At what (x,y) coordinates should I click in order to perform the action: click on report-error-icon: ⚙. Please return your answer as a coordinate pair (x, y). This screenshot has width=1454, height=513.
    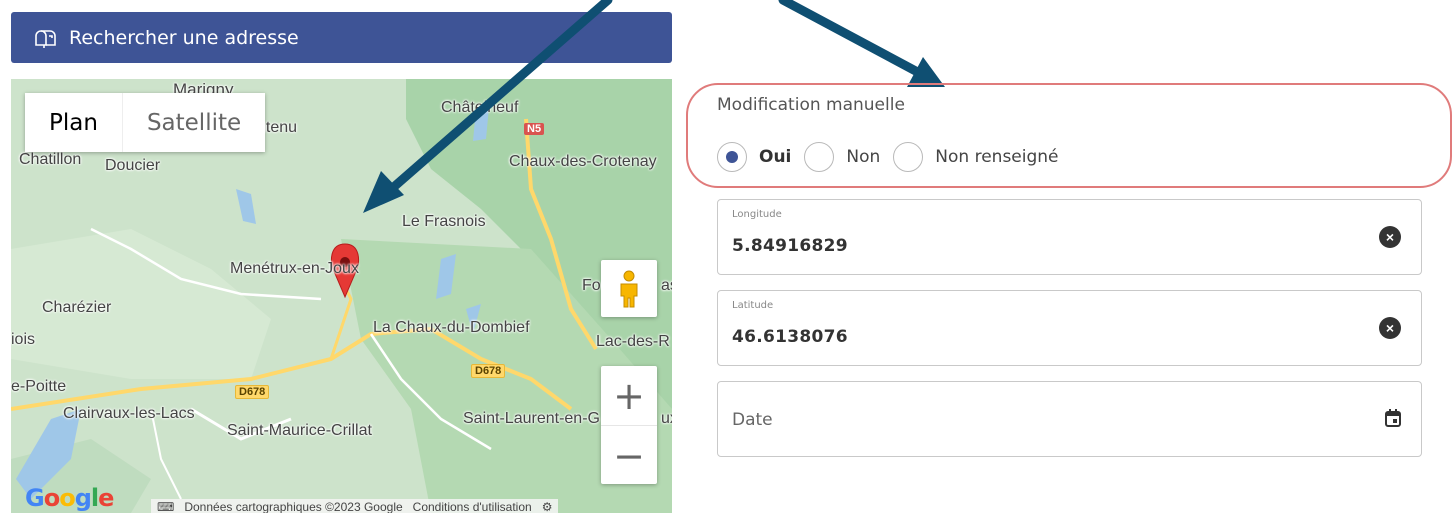
    Looking at the image, I should click on (547, 506).